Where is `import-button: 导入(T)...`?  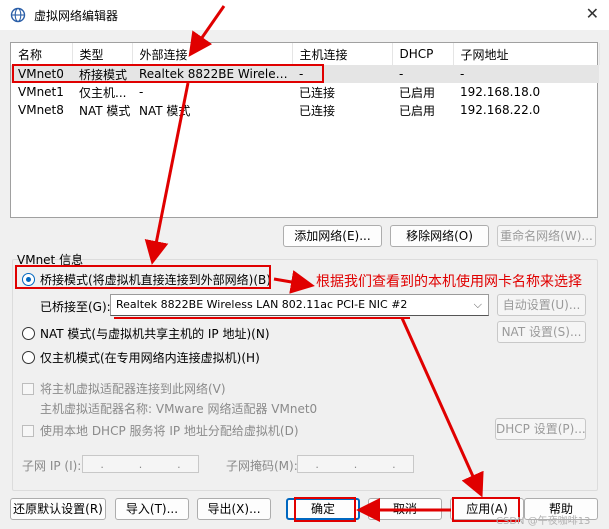 import-button: 导入(T)... is located at coordinates (152, 509).